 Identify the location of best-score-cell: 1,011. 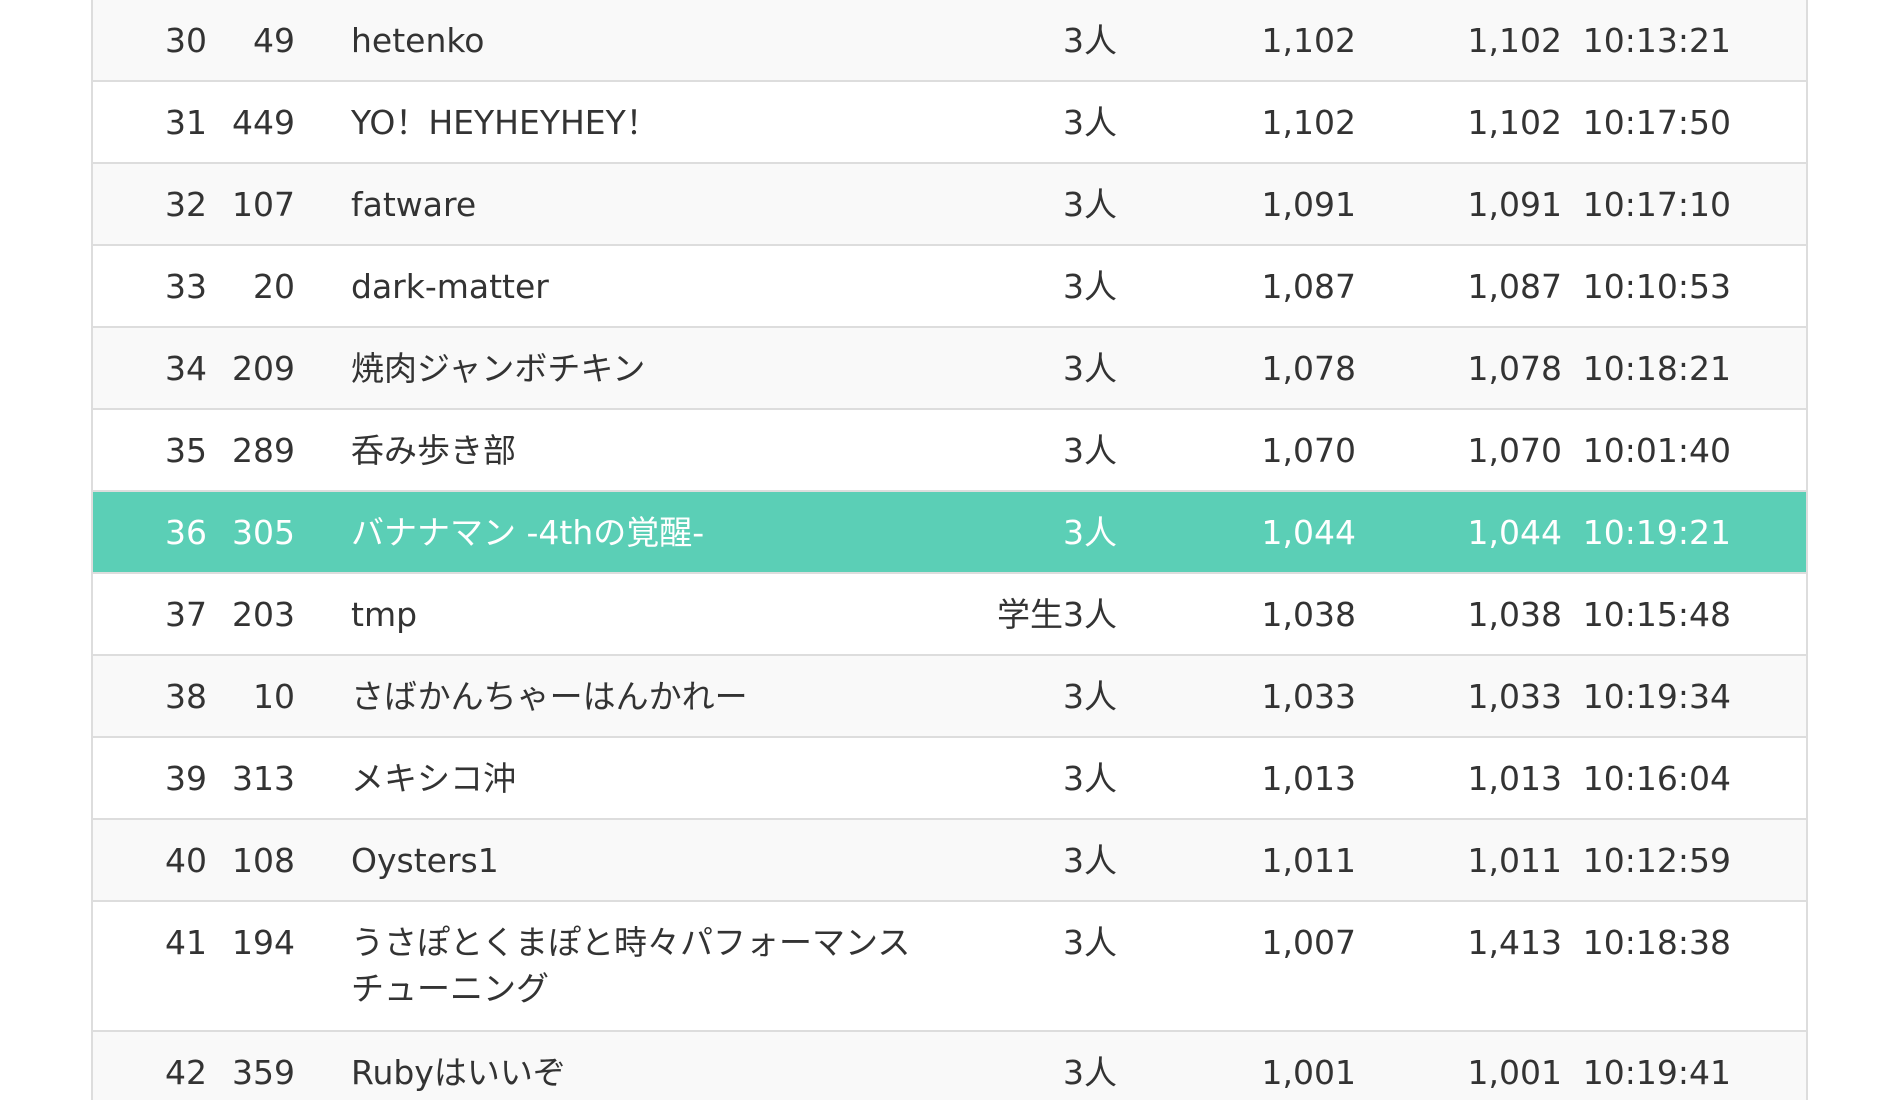
(1514, 860).